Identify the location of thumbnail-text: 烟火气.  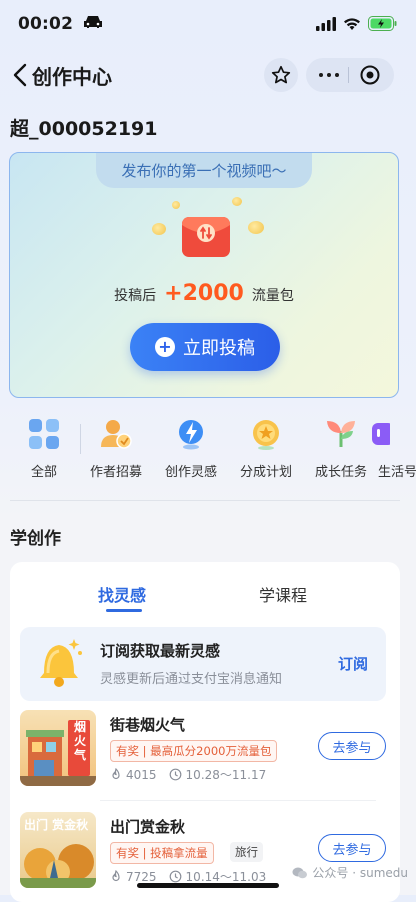
(80, 741).